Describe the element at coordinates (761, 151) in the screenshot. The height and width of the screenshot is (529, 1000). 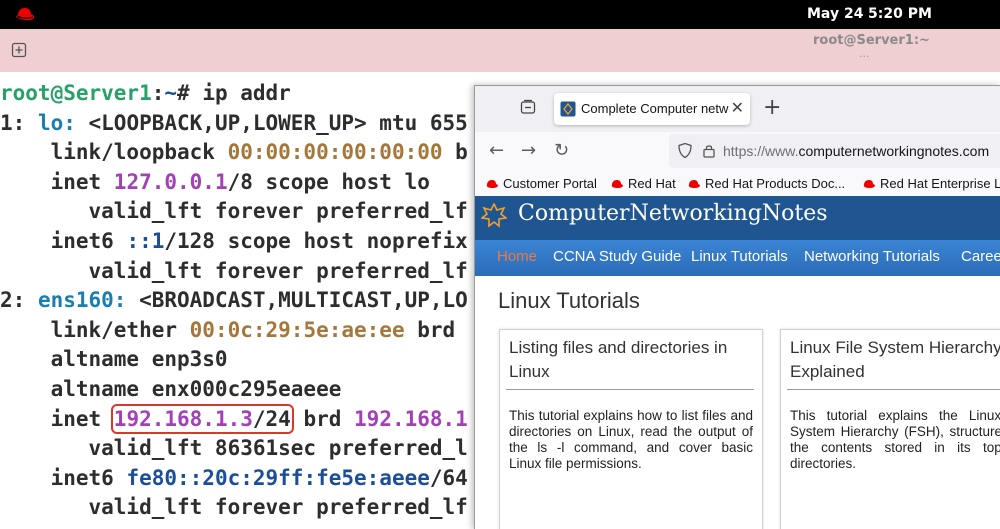
I see `url-prefix: https://www.` at that location.